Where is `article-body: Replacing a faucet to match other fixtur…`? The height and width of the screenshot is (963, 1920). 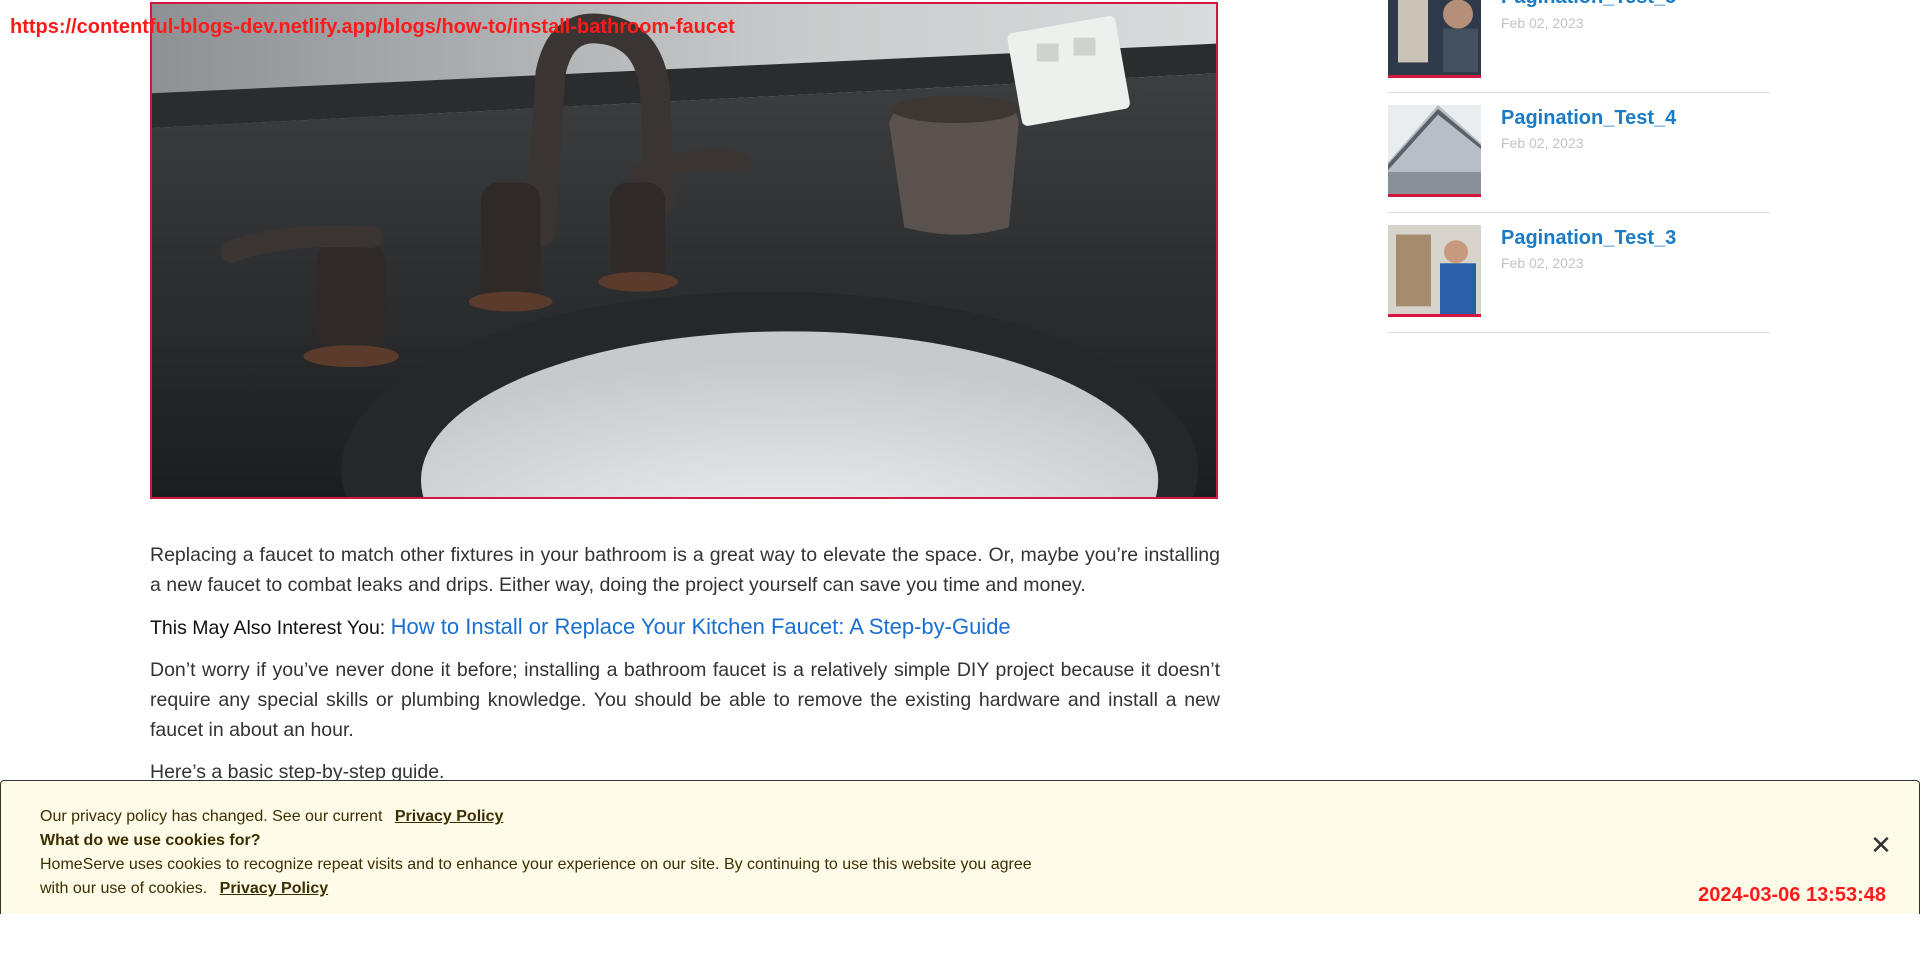
article-body: Replacing a faucet to match other fixtur… is located at coordinates (685, 669).